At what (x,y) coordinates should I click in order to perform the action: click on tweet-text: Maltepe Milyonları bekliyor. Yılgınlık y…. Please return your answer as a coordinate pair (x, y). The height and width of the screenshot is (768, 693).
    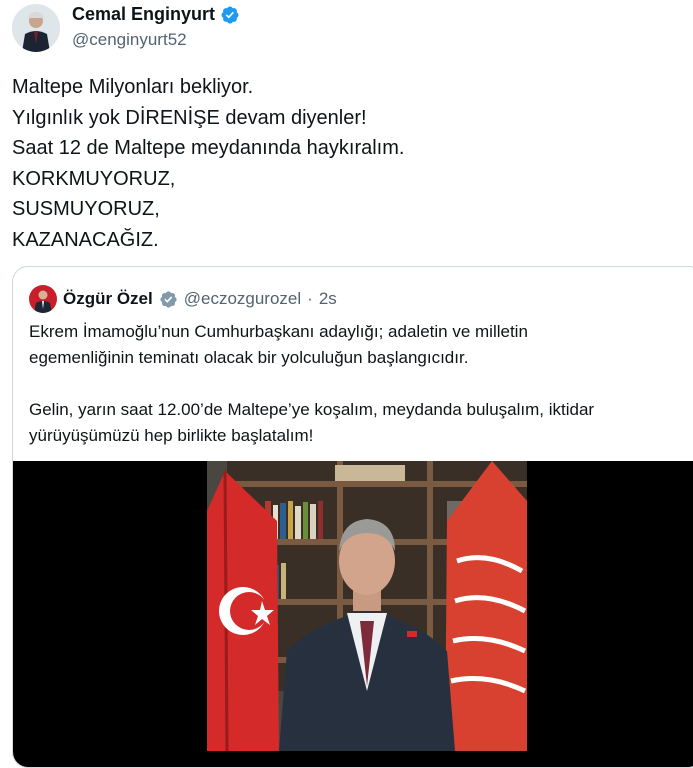
    Looking at the image, I should click on (208, 163).